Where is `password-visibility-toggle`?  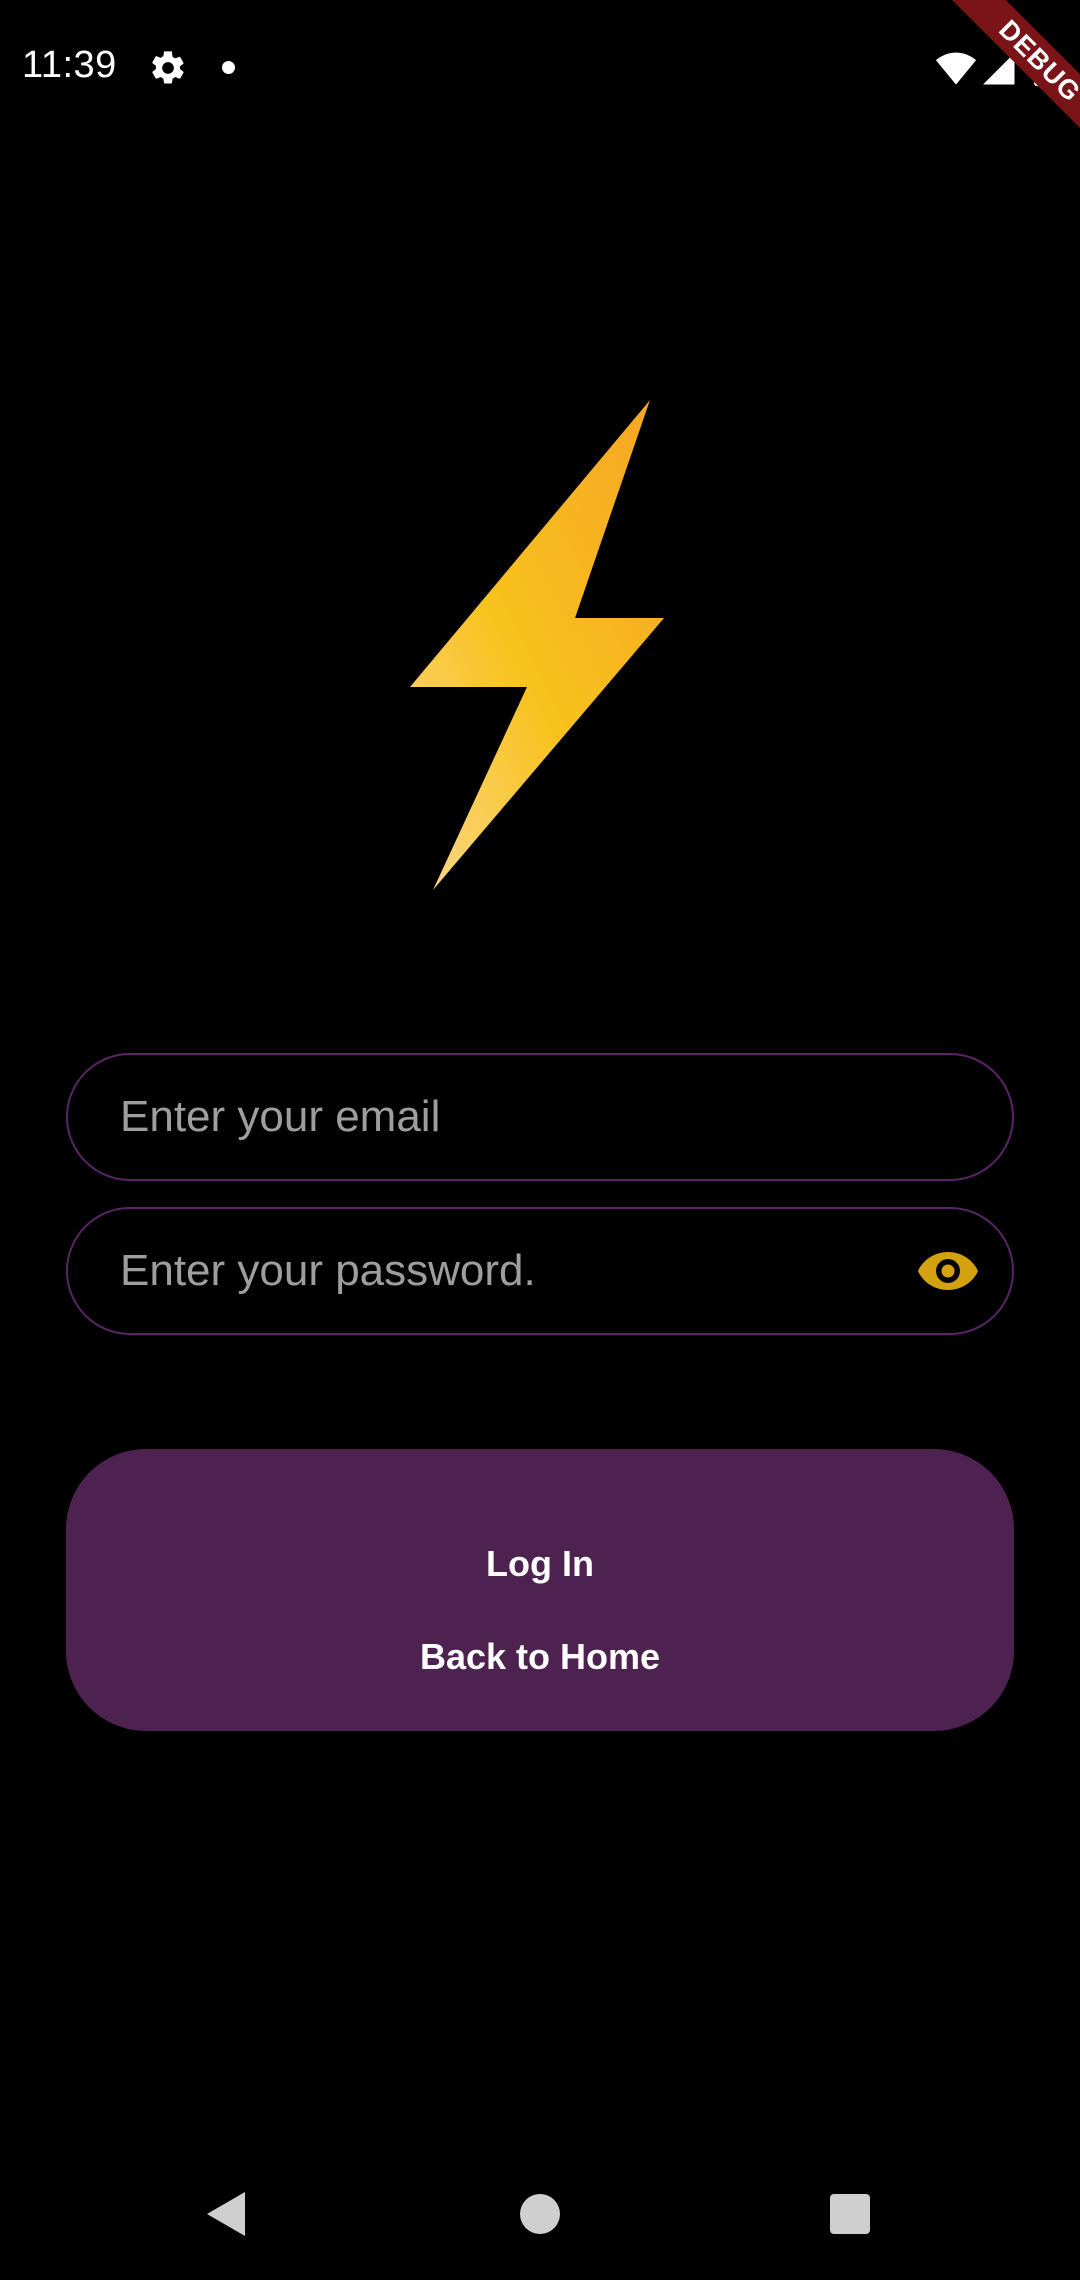 password-visibility-toggle is located at coordinates (948, 1271).